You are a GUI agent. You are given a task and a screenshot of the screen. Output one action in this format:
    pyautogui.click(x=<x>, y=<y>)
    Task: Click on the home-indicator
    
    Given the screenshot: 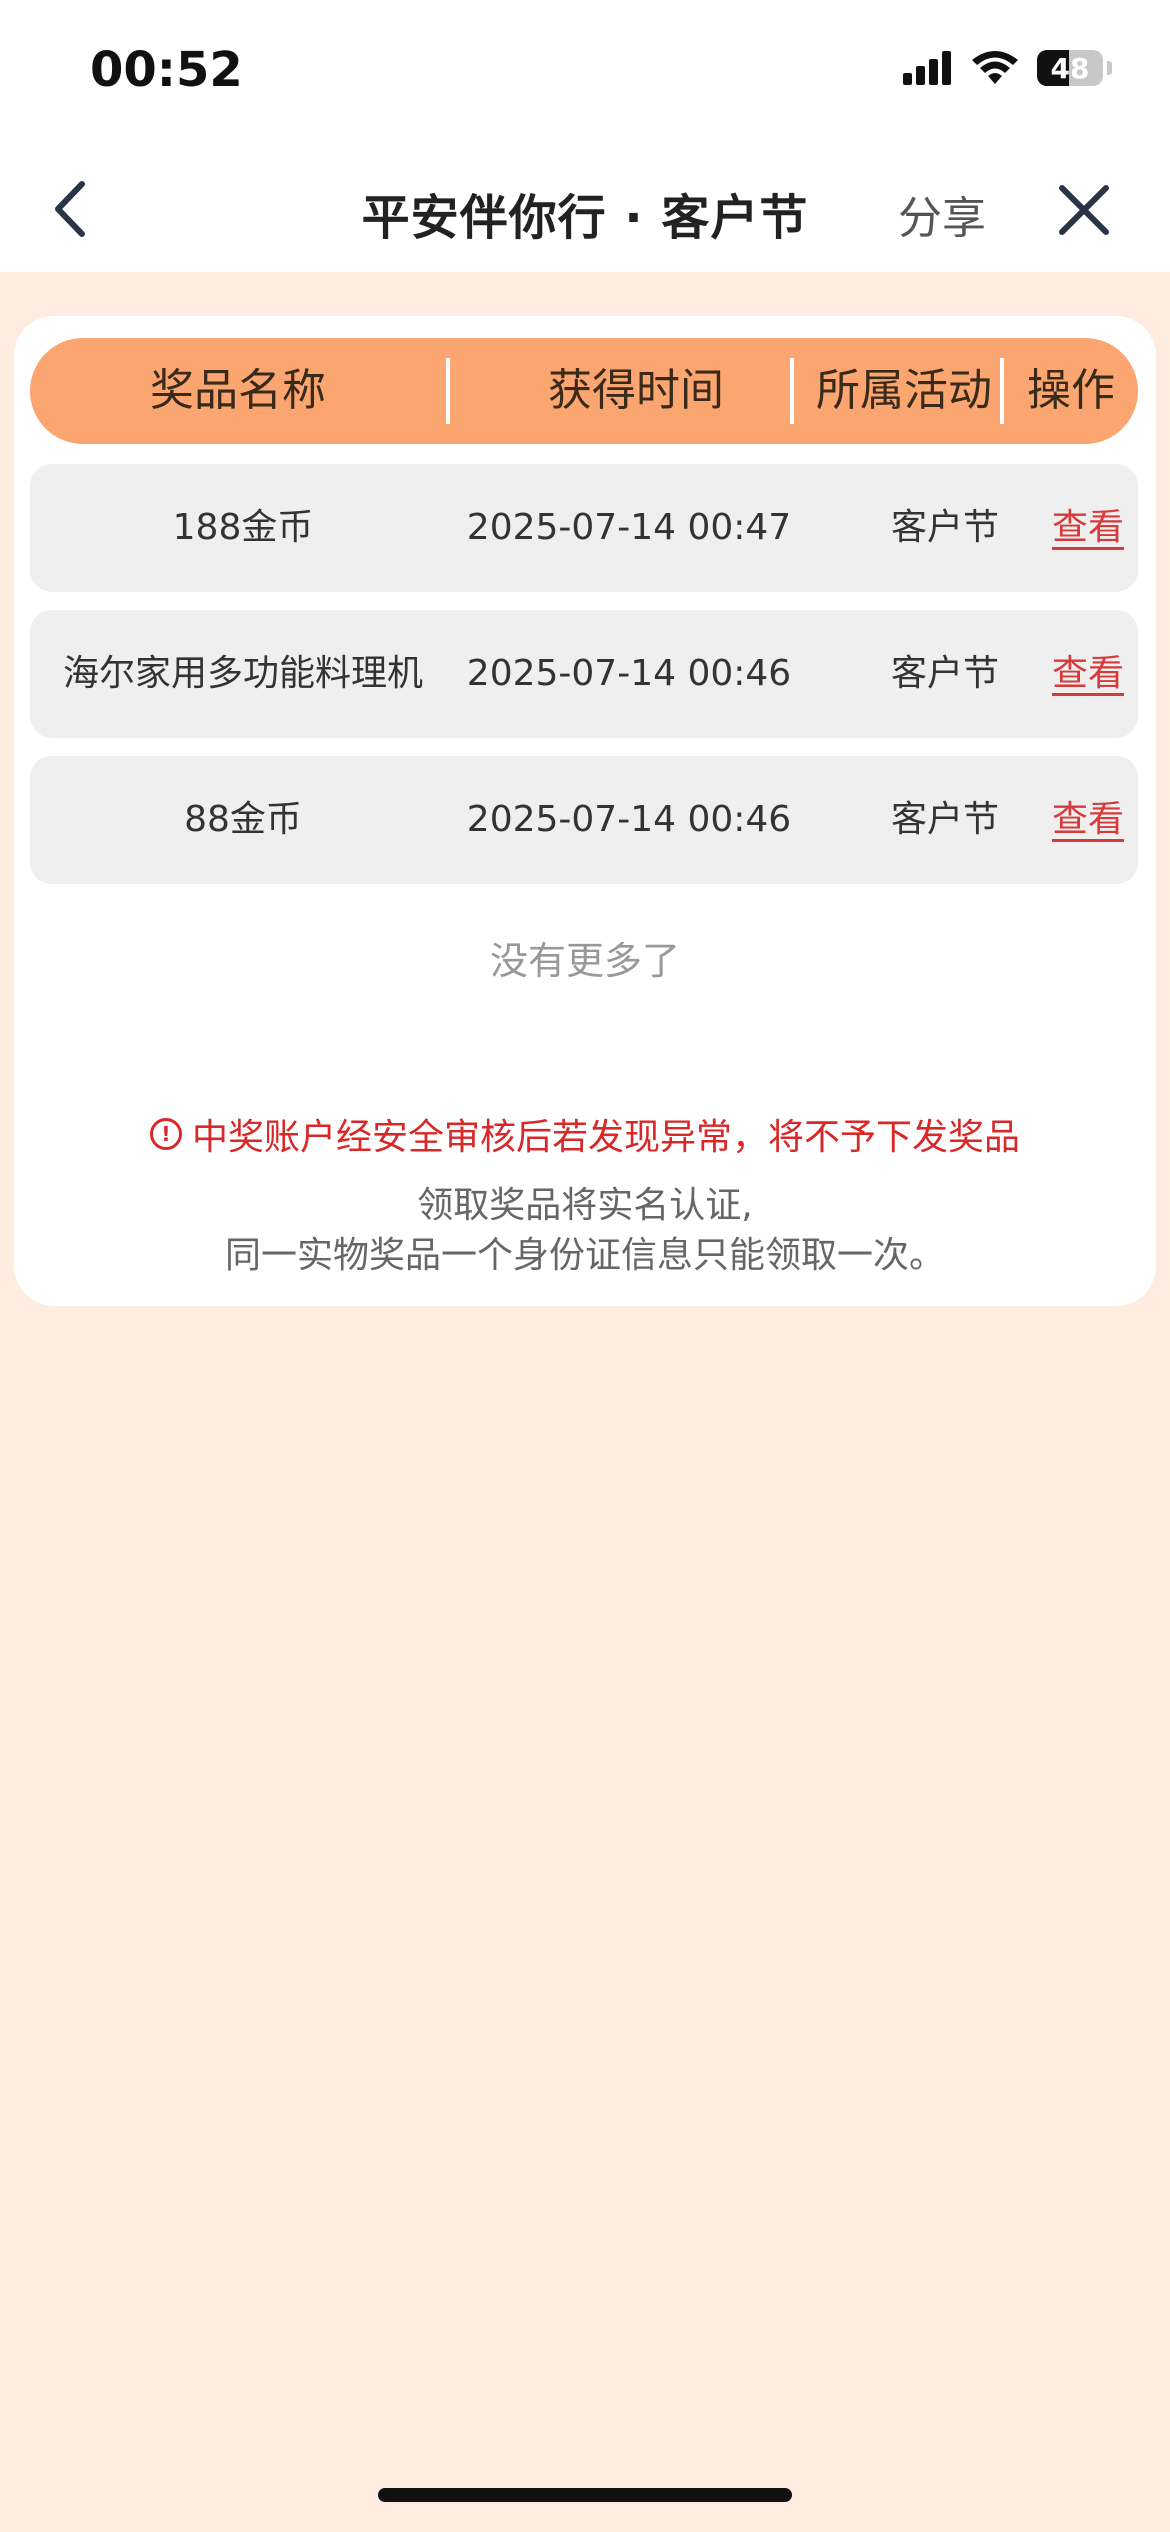 What is the action you would take?
    pyautogui.click(x=585, y=2495)
    